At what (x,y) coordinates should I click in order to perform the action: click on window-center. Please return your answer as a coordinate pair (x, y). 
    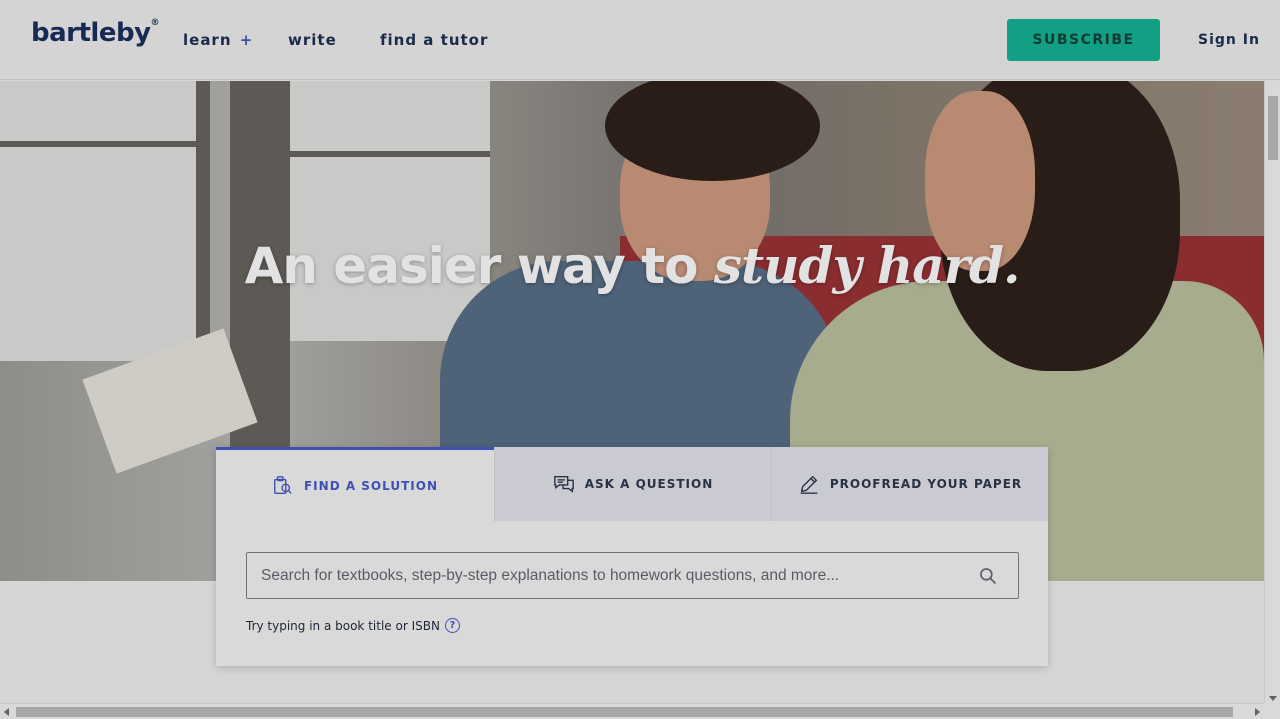
    Looking at the image, I should click on (390, 211).